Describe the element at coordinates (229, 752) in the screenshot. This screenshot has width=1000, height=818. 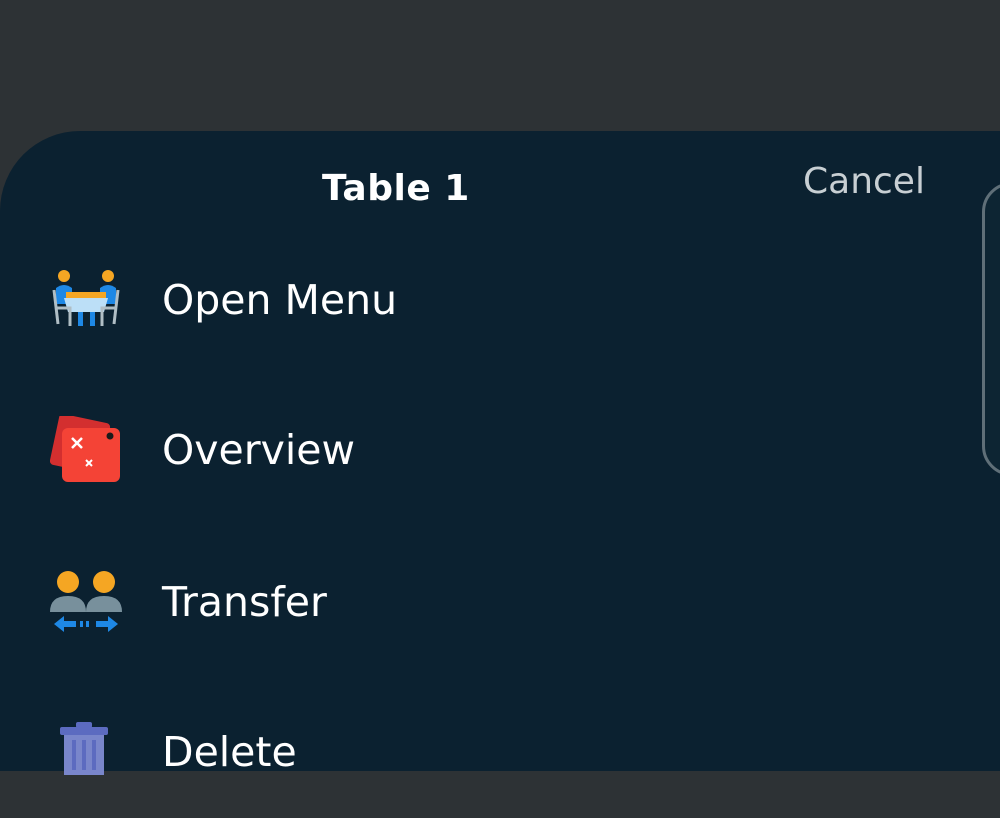
I see `menu-item-label: Delete` at that location.